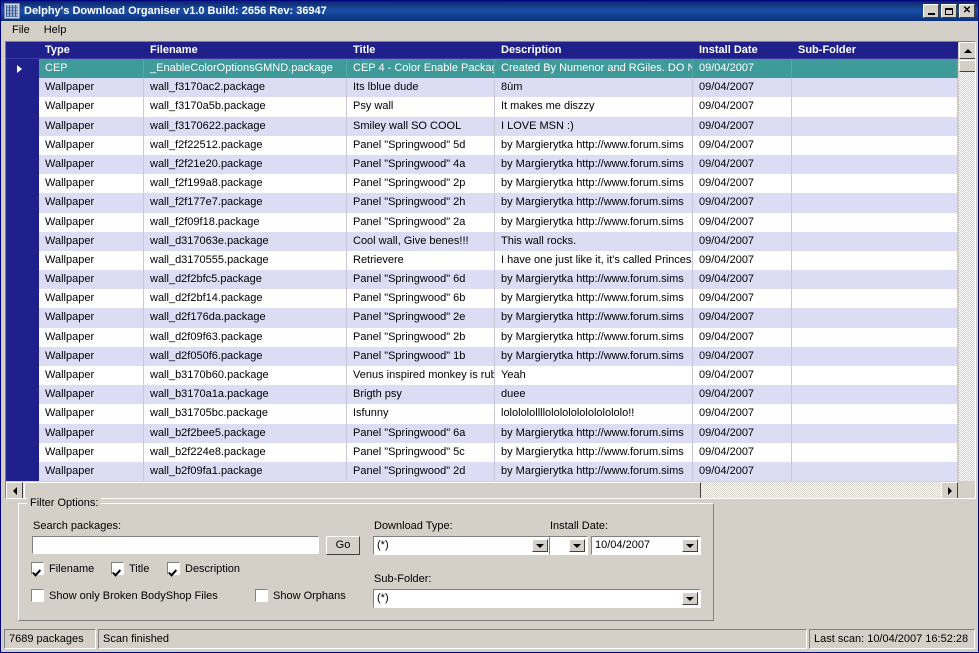  I want to click on filter-checkbox-title: Title, so click(130, 568).